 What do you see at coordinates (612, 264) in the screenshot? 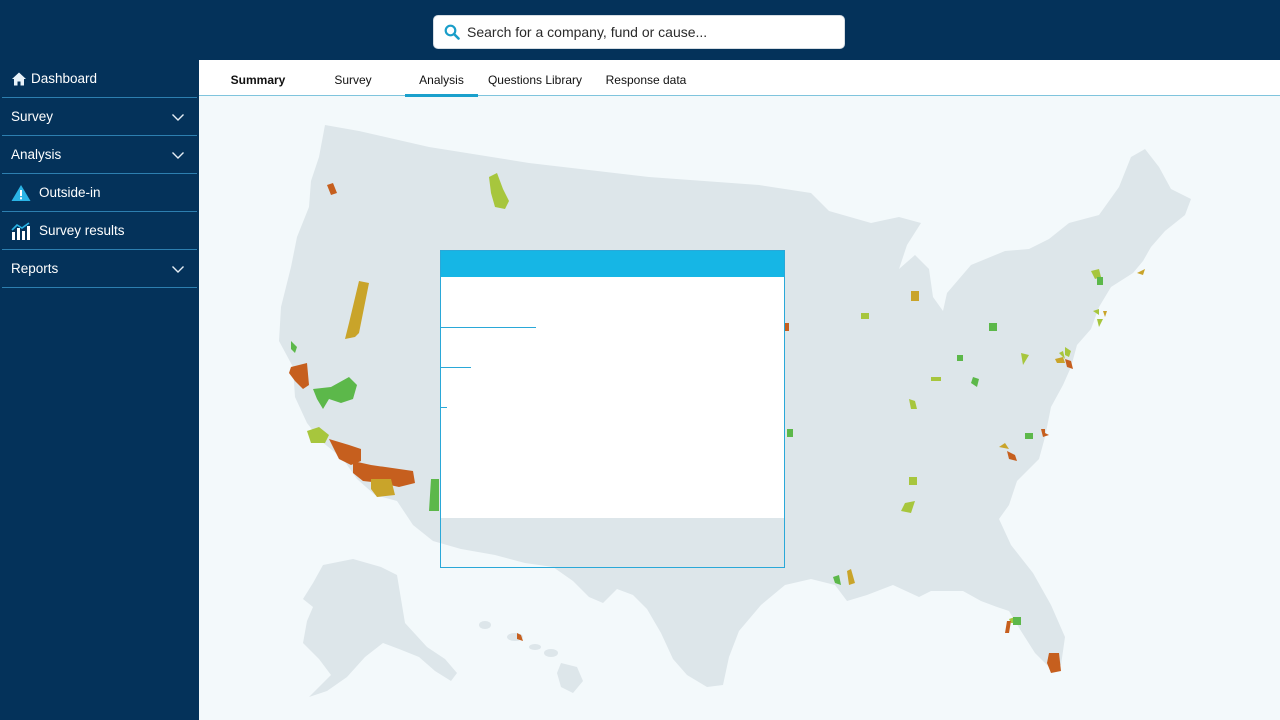
I see `popup-header` at bounding box center [612, 264].